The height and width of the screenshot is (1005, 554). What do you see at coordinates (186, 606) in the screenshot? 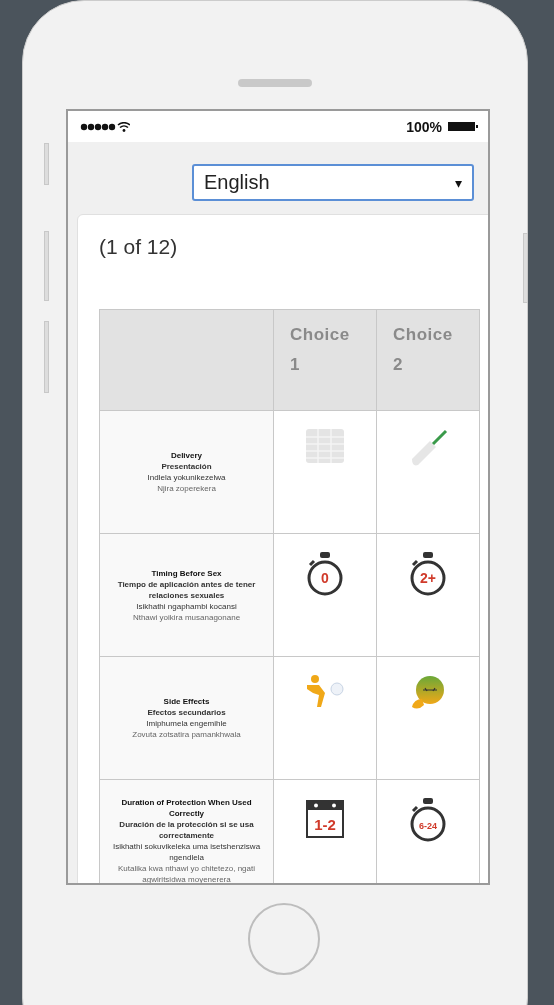
I see `row-label: Isikhathi ngaphambi kocansi` at bounding box center [186, 606].